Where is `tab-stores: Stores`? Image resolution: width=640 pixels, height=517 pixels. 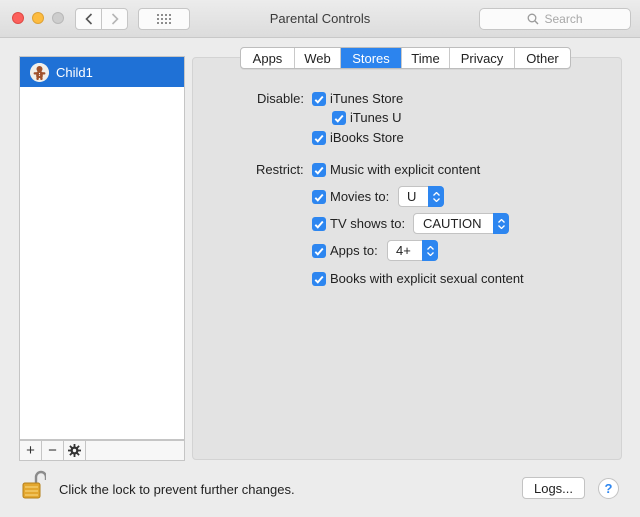 tab-stores: Stores is located at coordinates (371, 58).